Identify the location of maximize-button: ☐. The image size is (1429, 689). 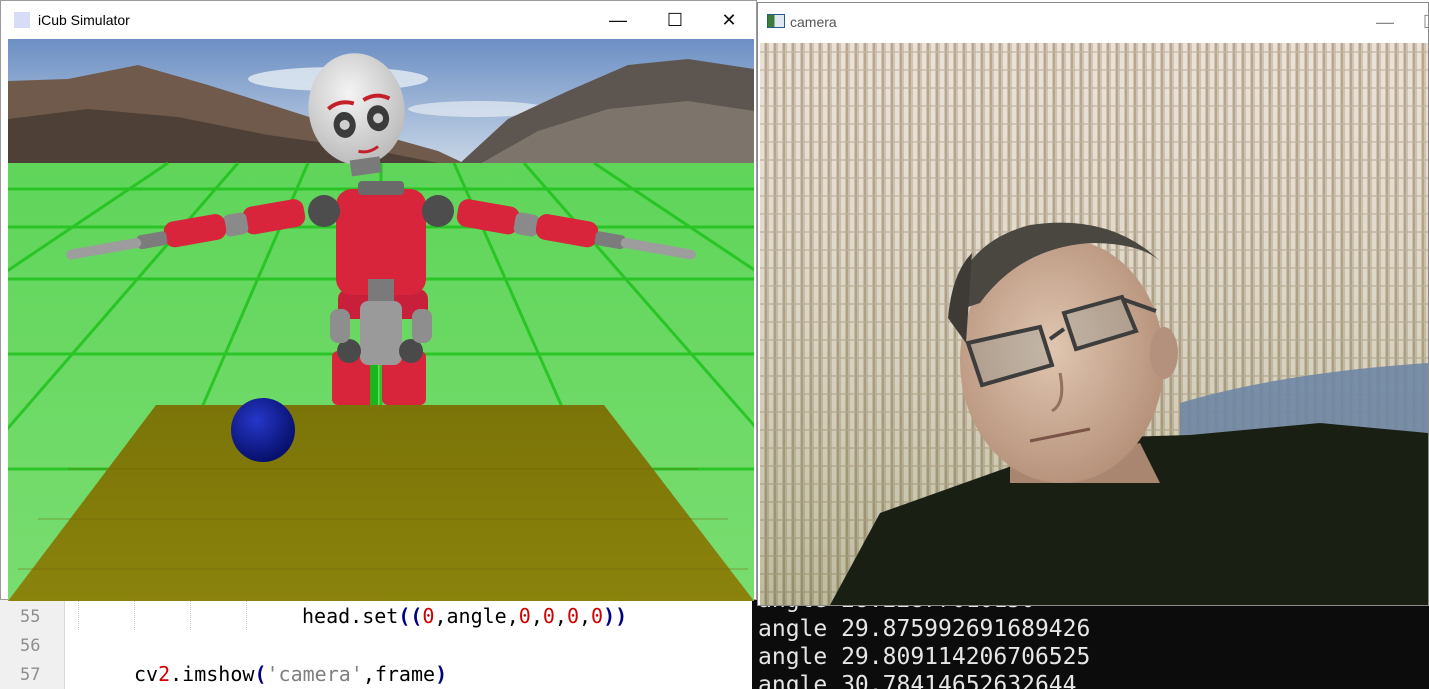
(675, 20).